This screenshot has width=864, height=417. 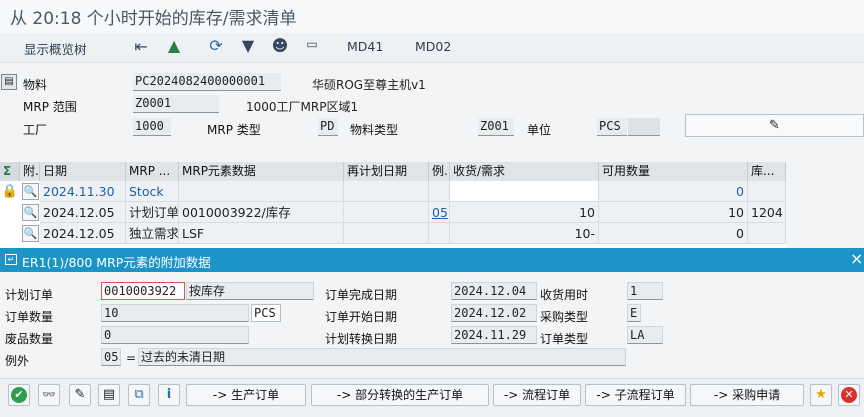 What do you see at coordinates (55, 48) in the screenshot?
I see `show-overview-tree-button: 显示概览树` at bounding box center [55, 48].